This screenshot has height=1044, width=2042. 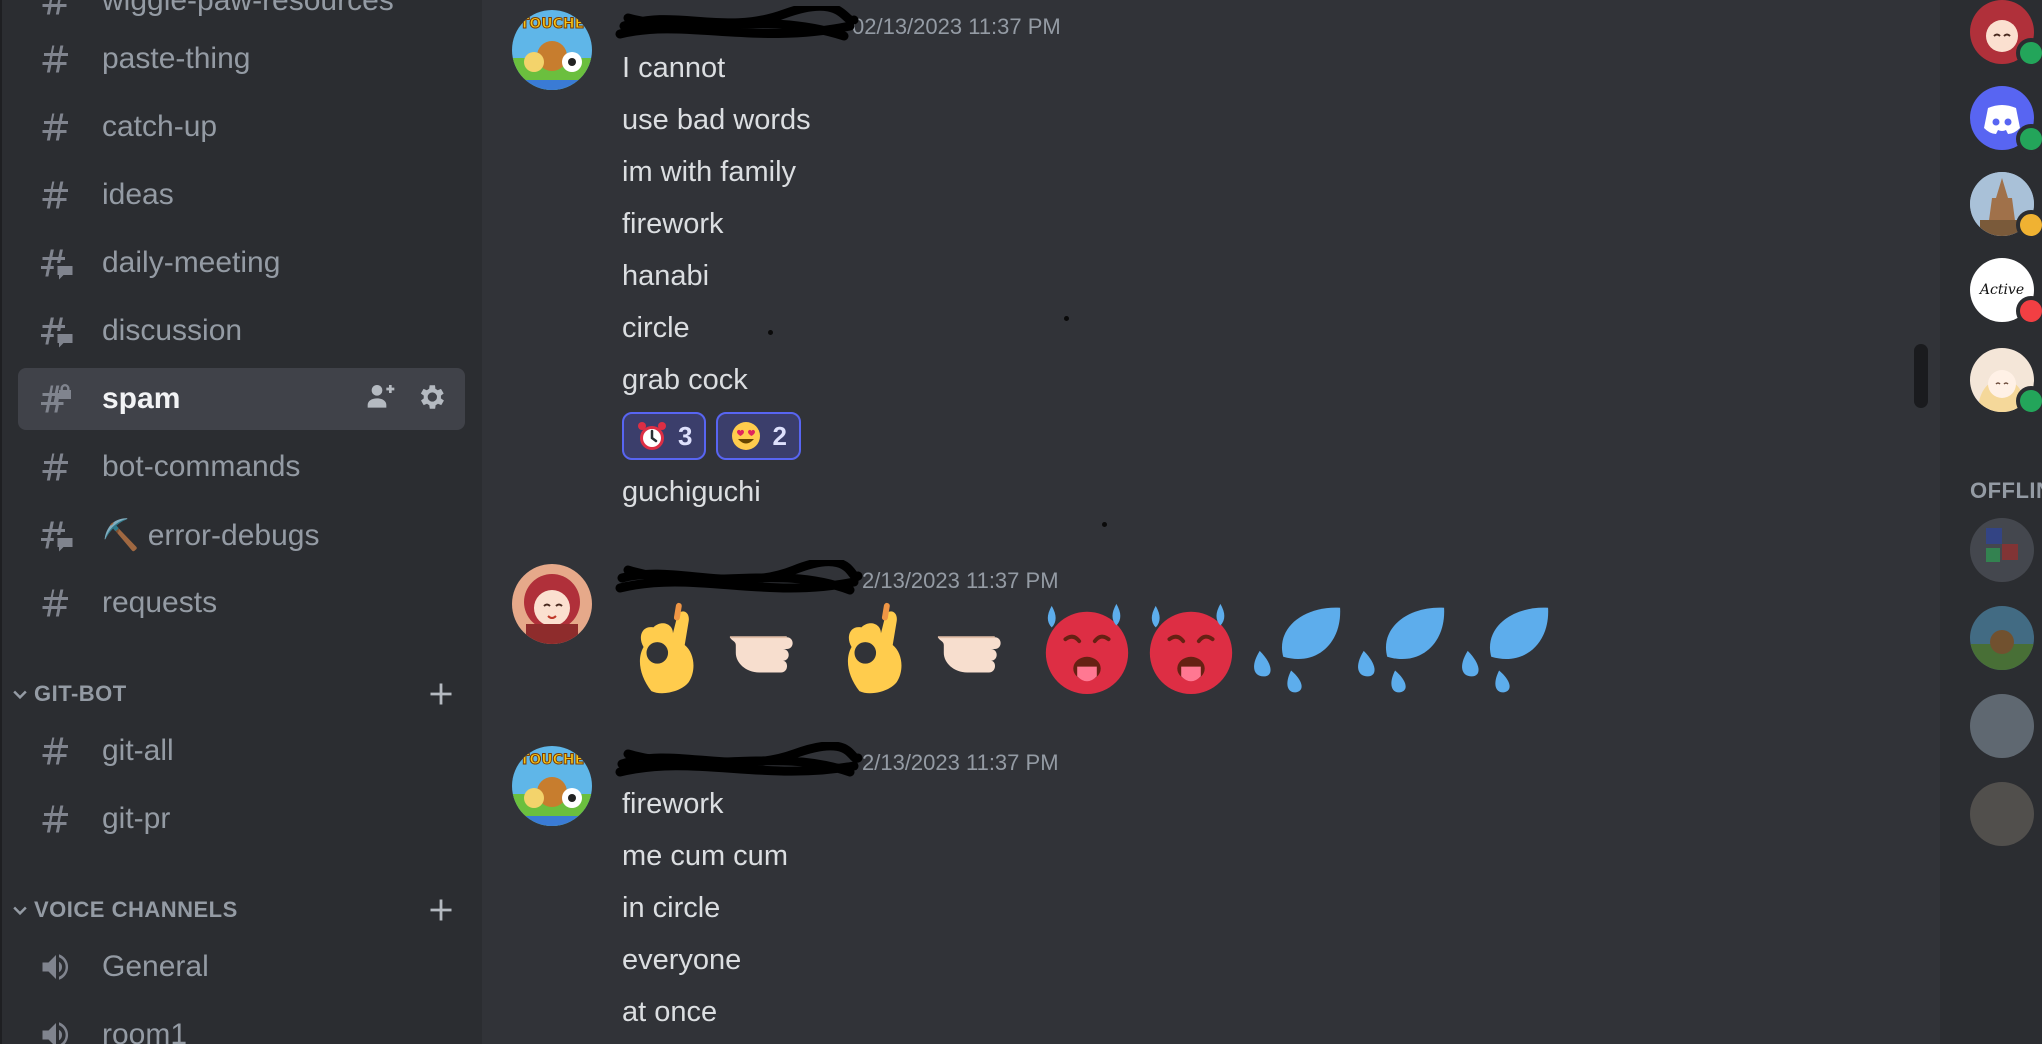 I want to click on channel-requests: requests, so click(x=241, y=603).